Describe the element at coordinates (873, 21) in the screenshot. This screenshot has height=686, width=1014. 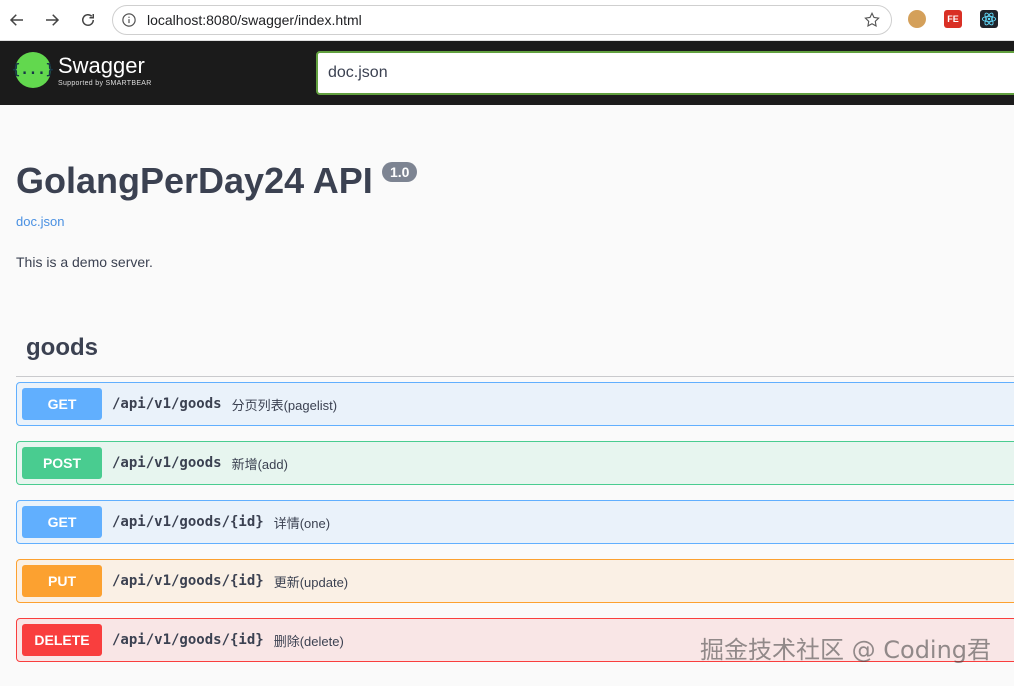
I see `star-icon` at that location.